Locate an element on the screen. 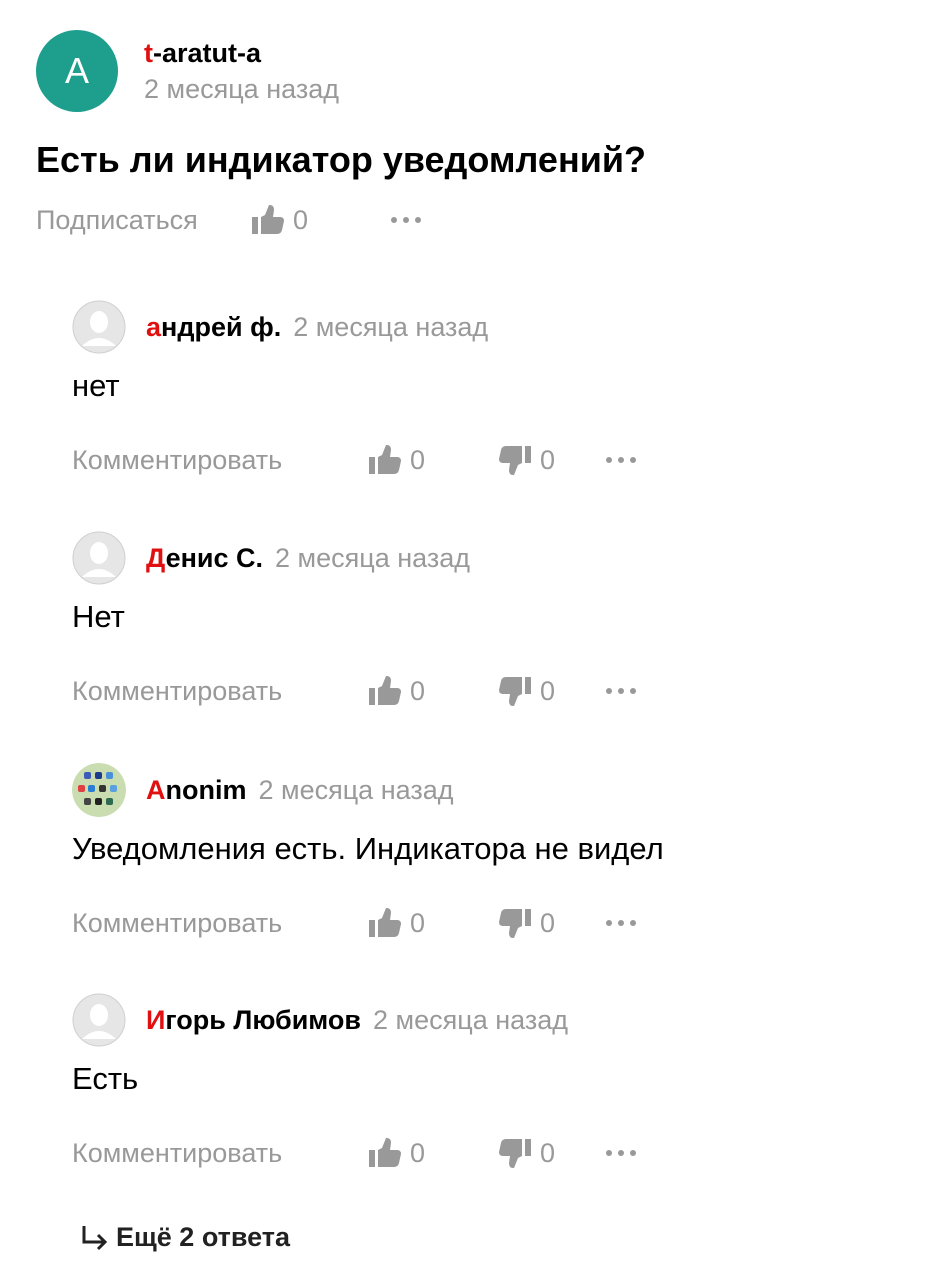 The height and width of the screenshot is (1280, 926). comment-author-rest: енис С. is located at coordinates (214, 557).